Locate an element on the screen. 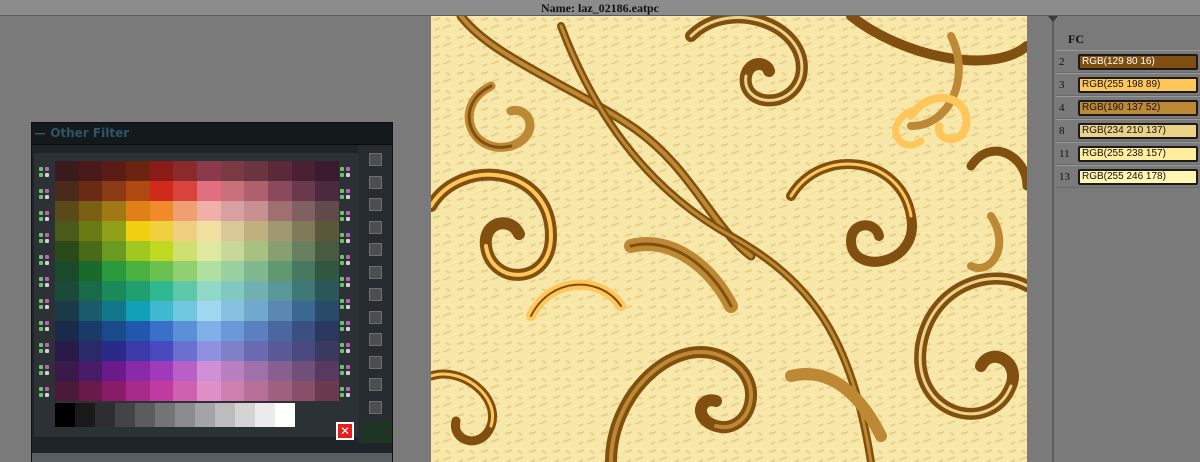 This screenshot has height=462, width=1200. fc-color-row: 13 RGB(255 246 178) is located at coordinates (1128, 176).